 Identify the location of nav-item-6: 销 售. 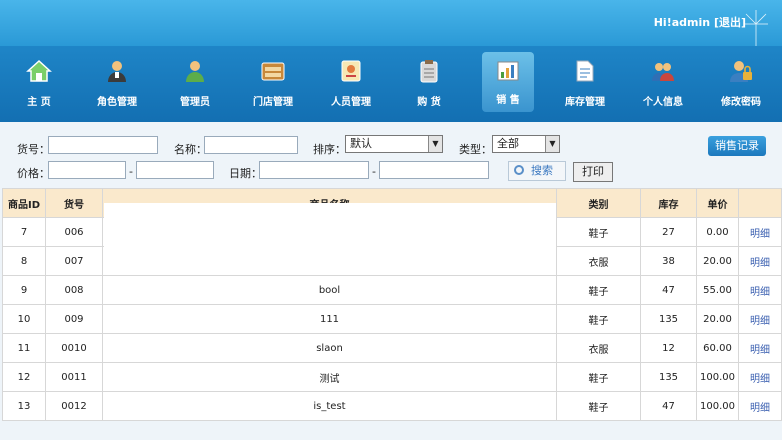
(508, 82).